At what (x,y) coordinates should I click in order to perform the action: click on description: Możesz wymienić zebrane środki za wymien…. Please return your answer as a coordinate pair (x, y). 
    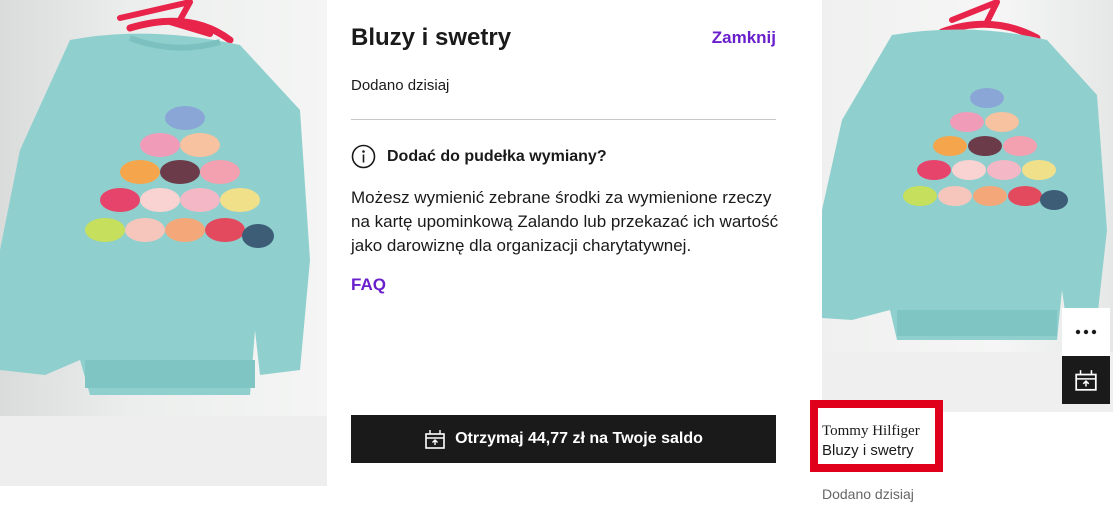
    Looking at the image, I should click on (565, 221).